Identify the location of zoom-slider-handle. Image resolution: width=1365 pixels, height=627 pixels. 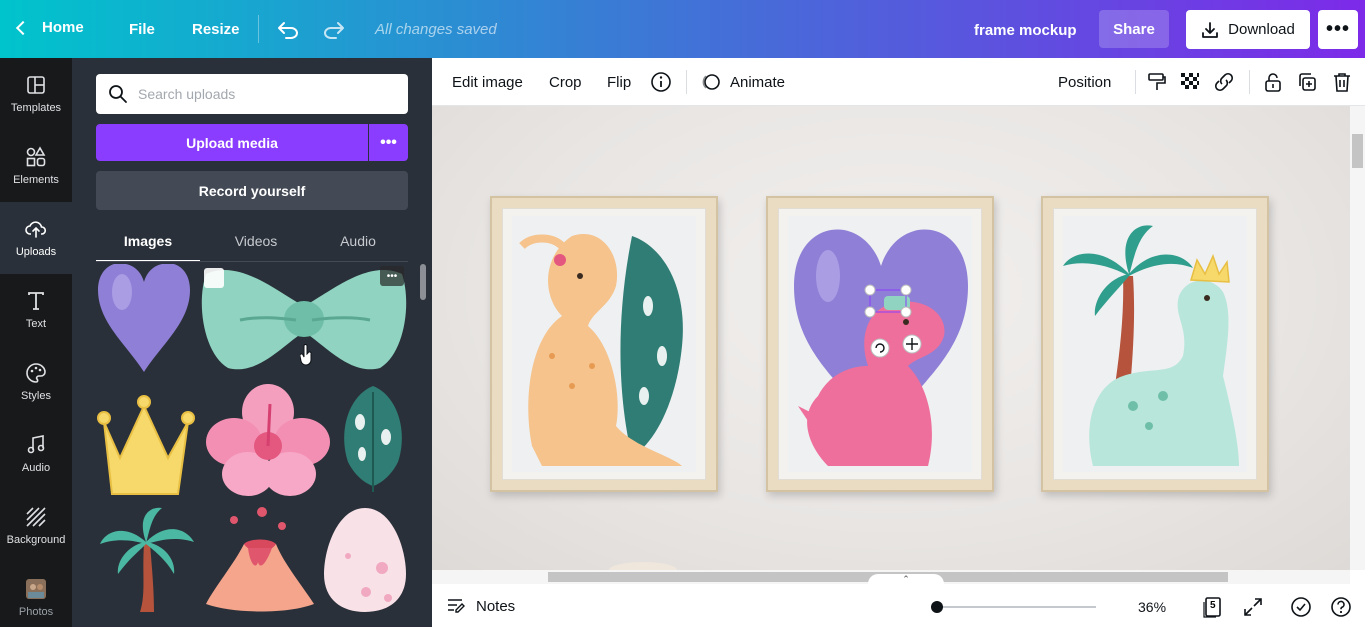
(937, 607).